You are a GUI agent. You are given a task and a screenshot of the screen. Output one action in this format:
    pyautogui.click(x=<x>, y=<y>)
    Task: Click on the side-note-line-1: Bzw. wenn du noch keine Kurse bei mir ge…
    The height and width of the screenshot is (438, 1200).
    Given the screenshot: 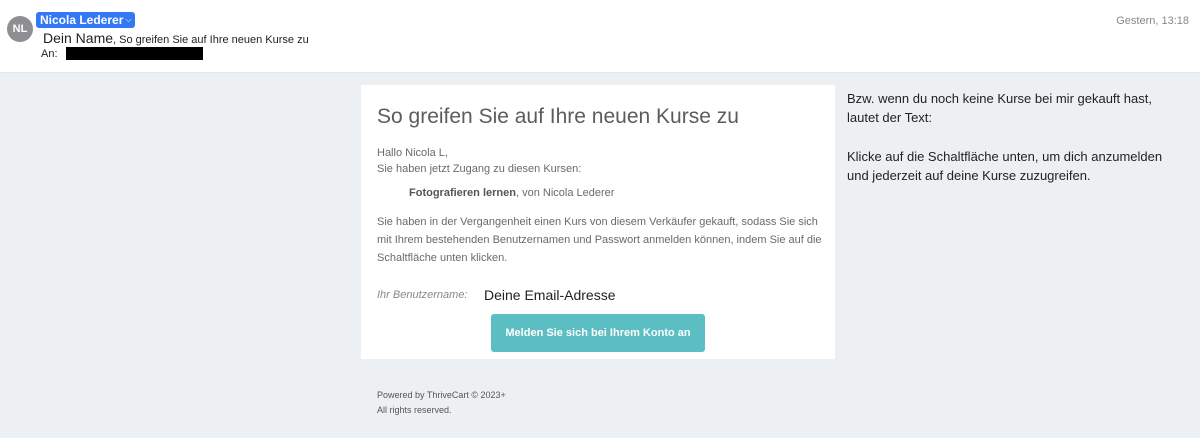 What is the action you would take?
    pyautogui.click(x=999, y=108)
    